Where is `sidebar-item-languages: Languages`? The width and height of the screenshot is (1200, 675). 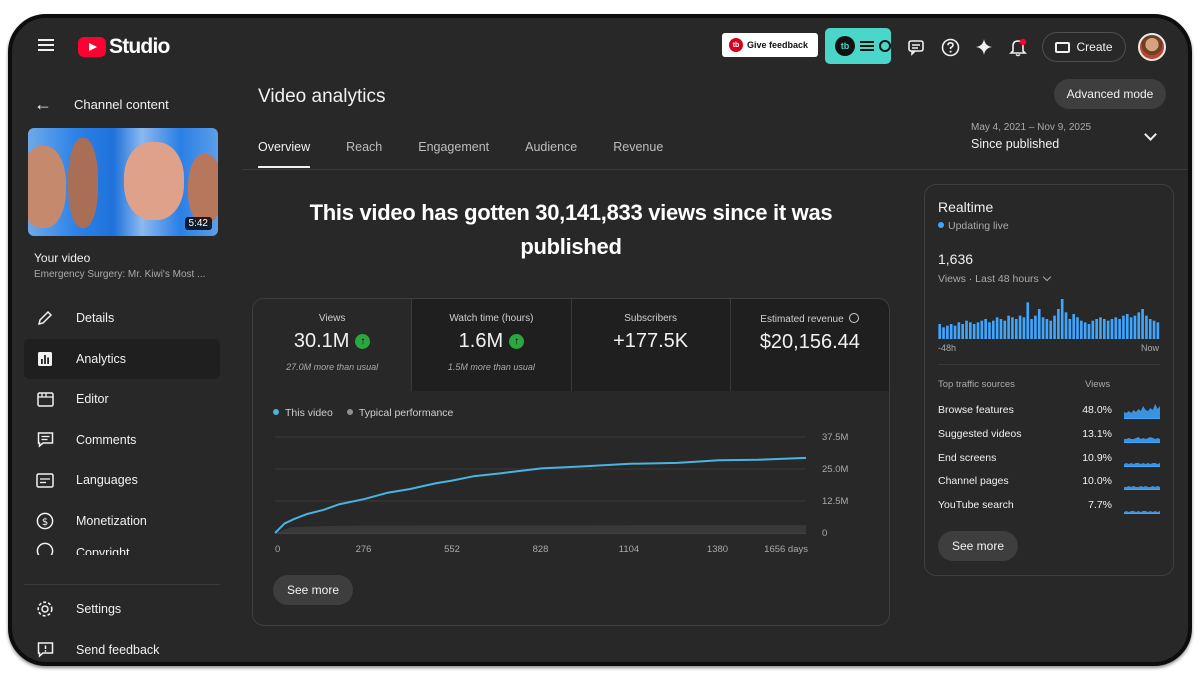 sidebar-item-languages: Languages is located at coordinates (122, 480).